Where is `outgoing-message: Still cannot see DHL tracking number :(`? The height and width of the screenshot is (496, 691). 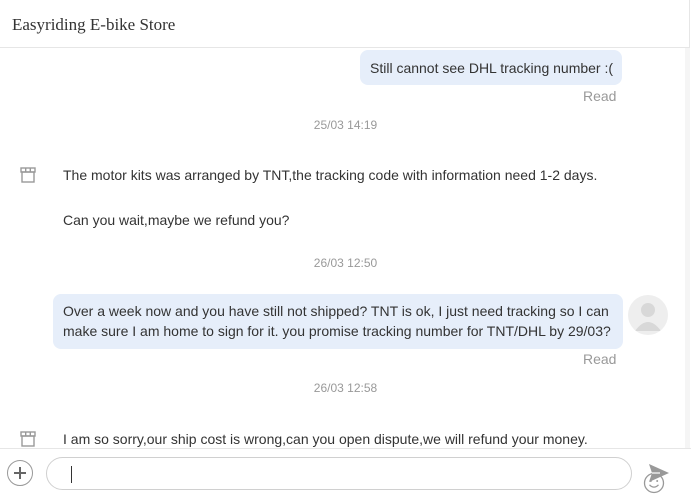
outgoing-message: Still cannot see DHL tracking number :( is located at coordinates (491, 67).